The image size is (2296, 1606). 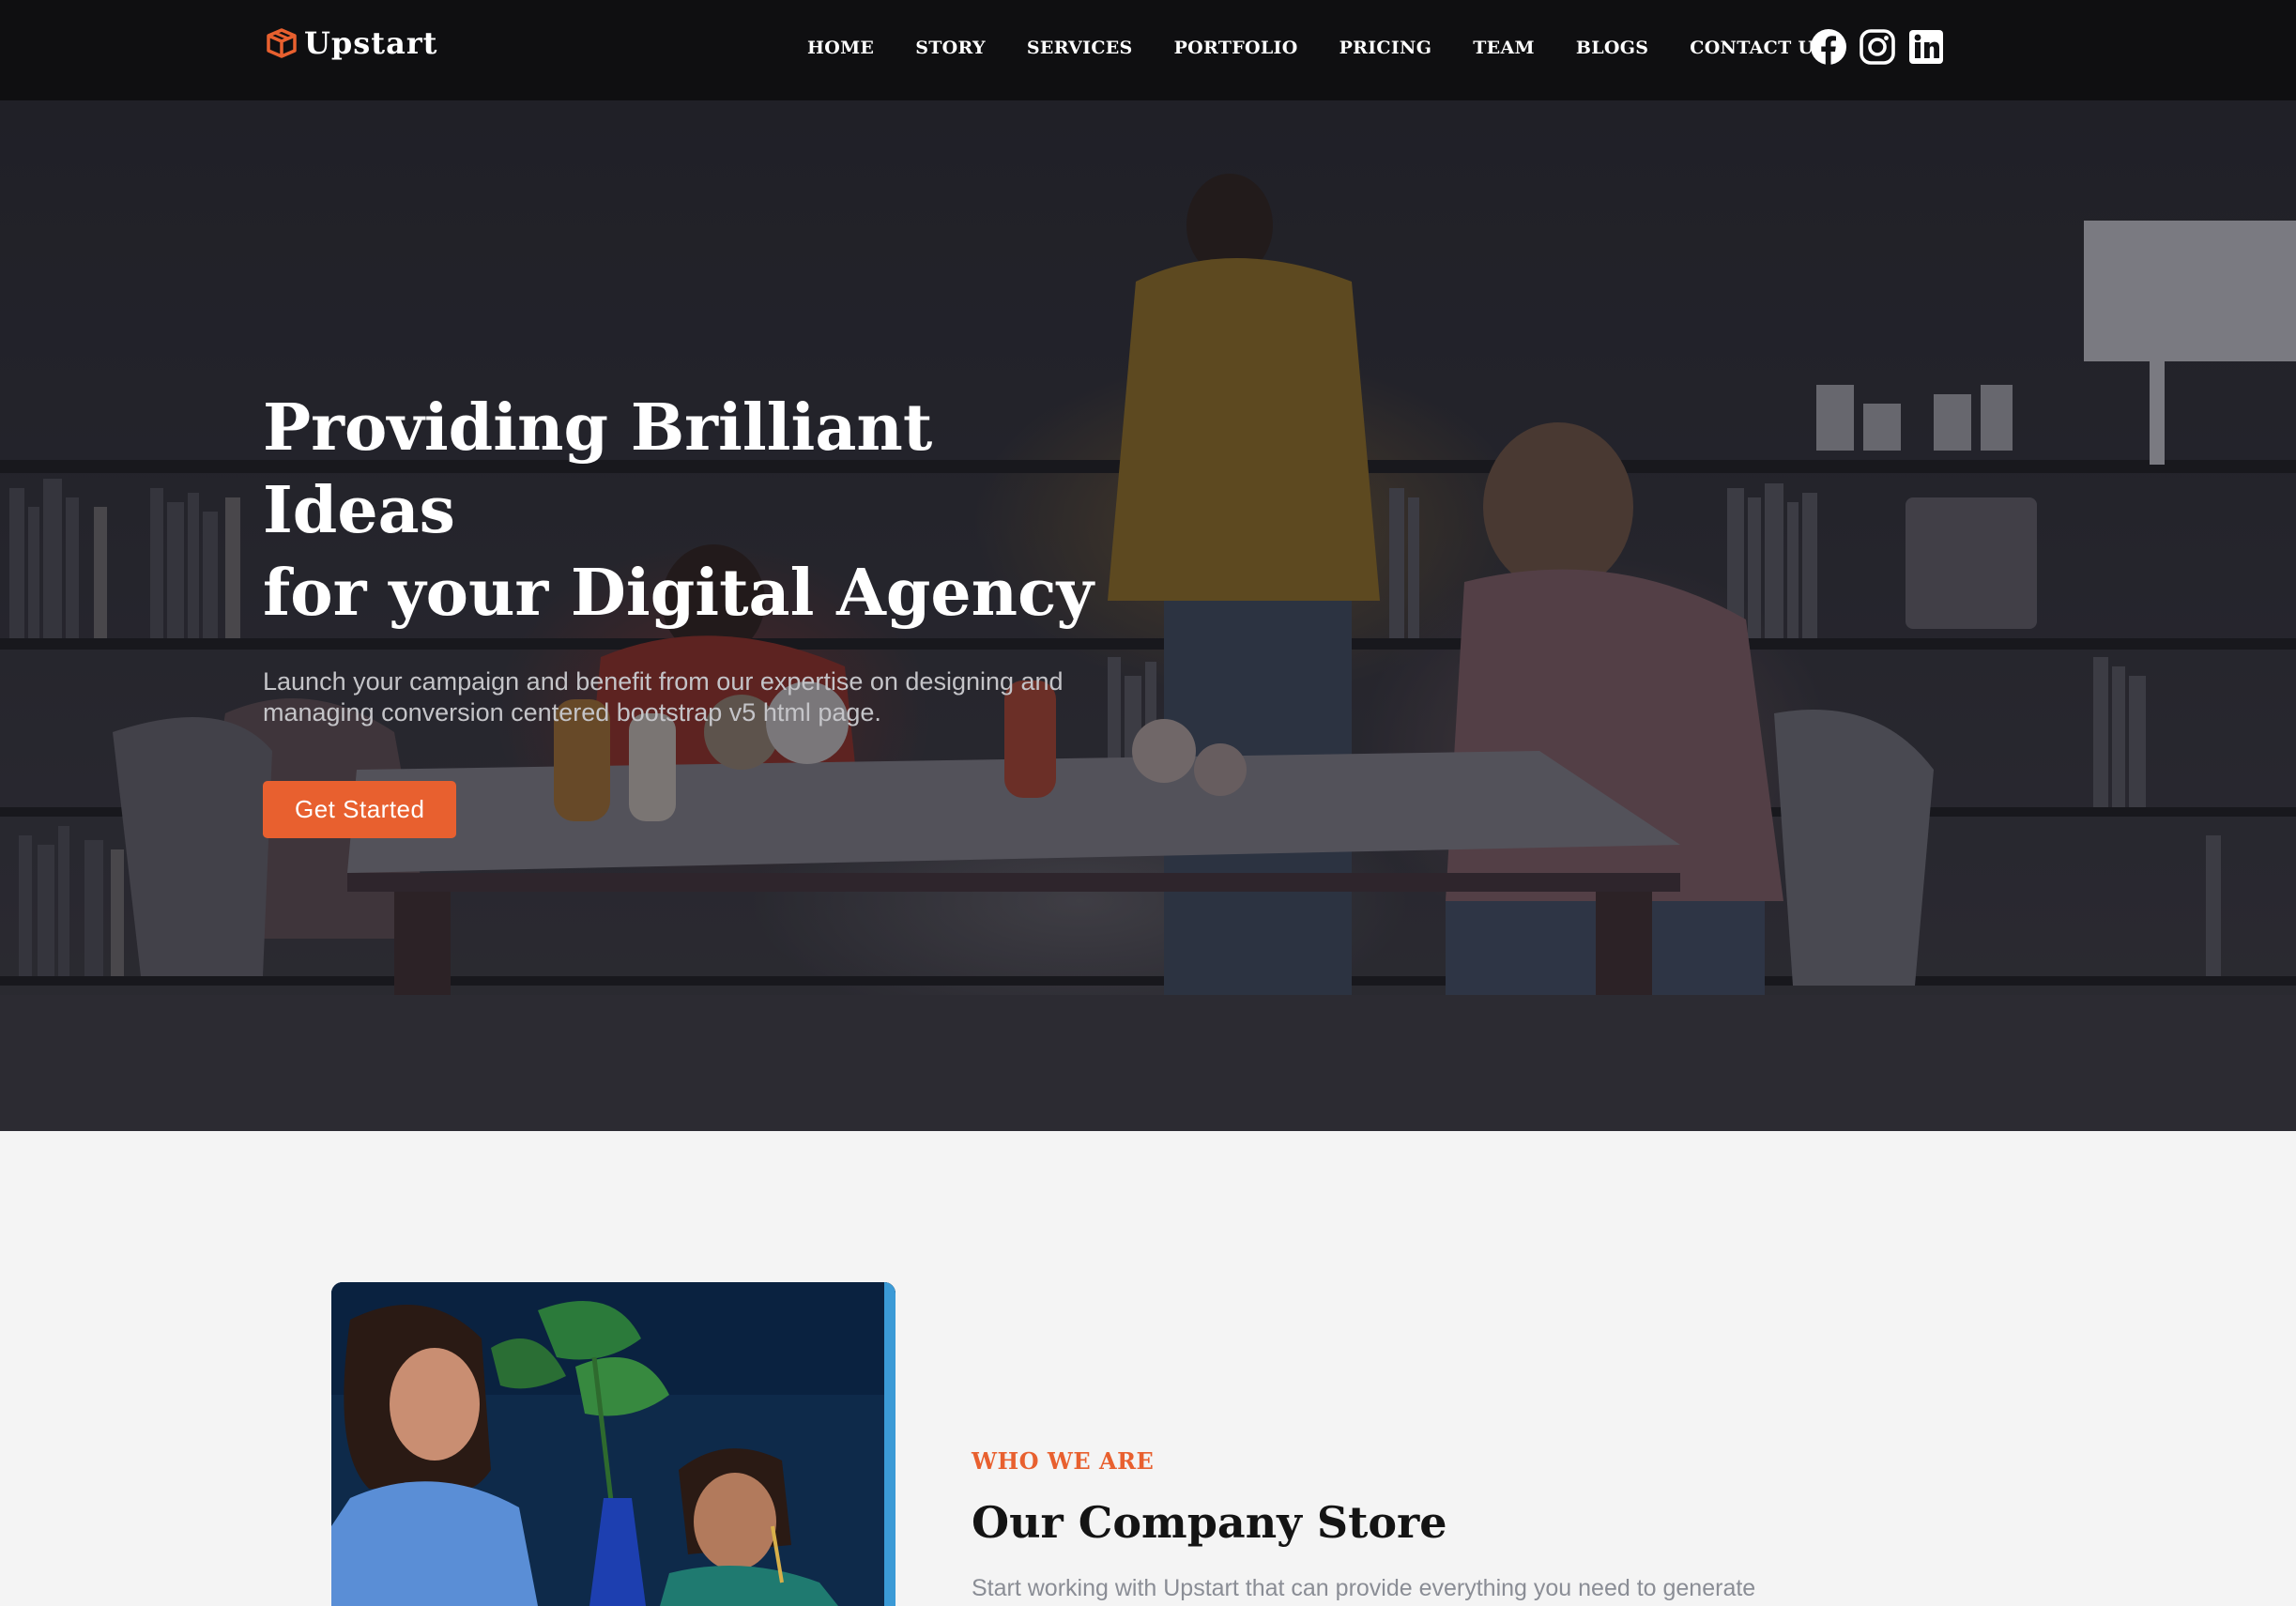 I want to click on get-started-button: Get Started, so click(x=360, y=810).